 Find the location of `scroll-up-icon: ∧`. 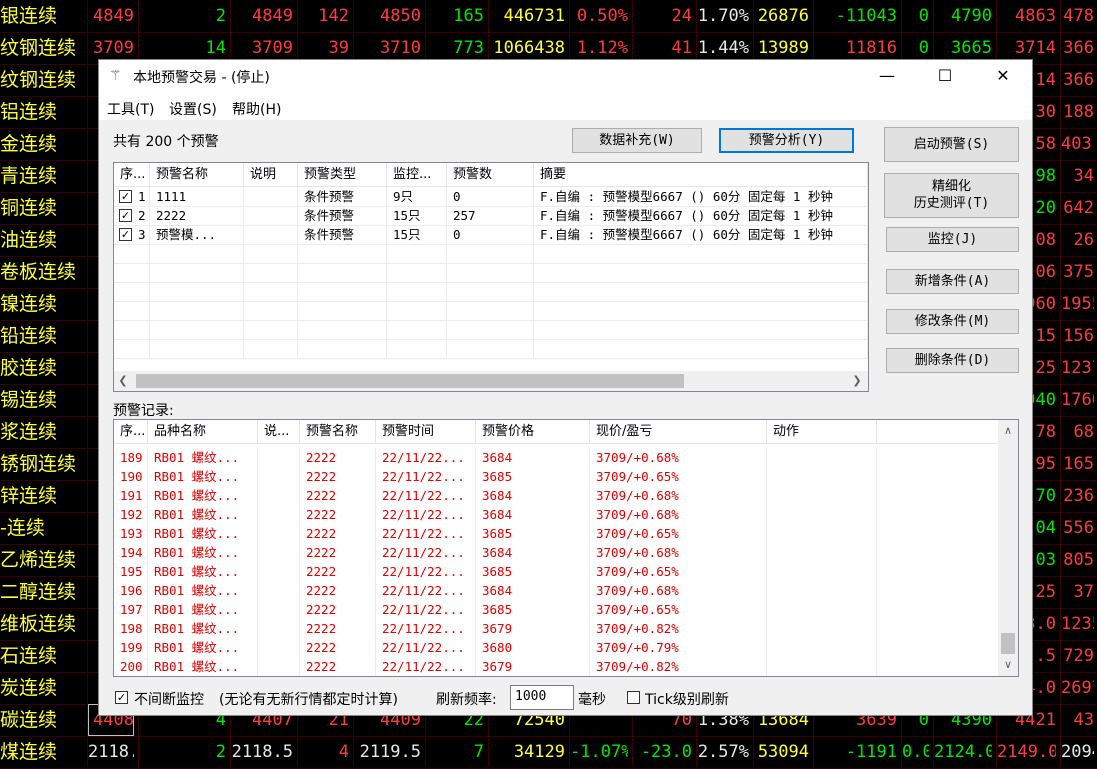

scroll-up-icon: ∧ is located at coordinates (1008, 430).